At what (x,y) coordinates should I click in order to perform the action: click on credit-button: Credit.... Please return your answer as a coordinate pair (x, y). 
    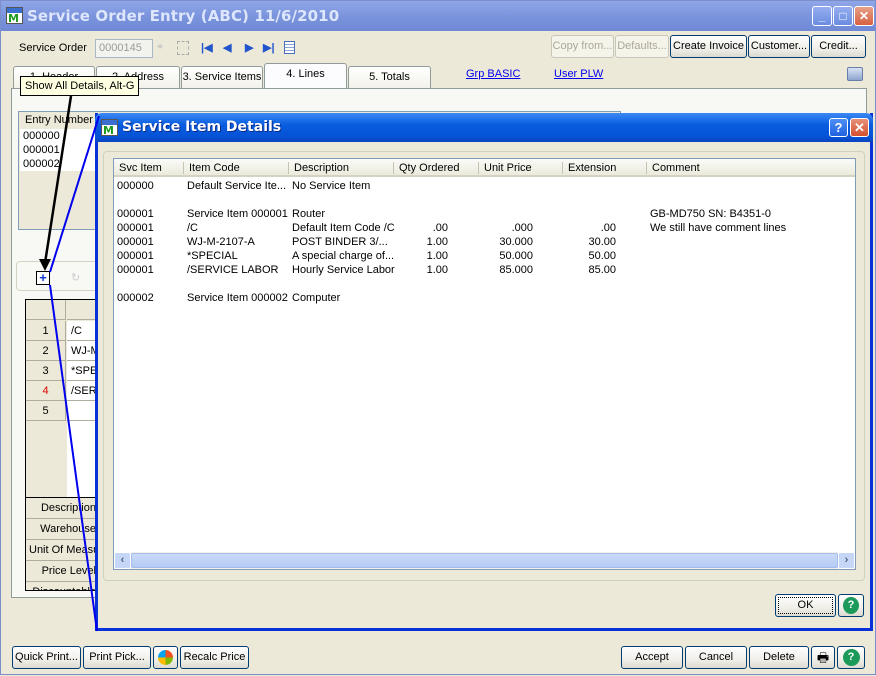
    Looking at the image, I should click on (838, 46).